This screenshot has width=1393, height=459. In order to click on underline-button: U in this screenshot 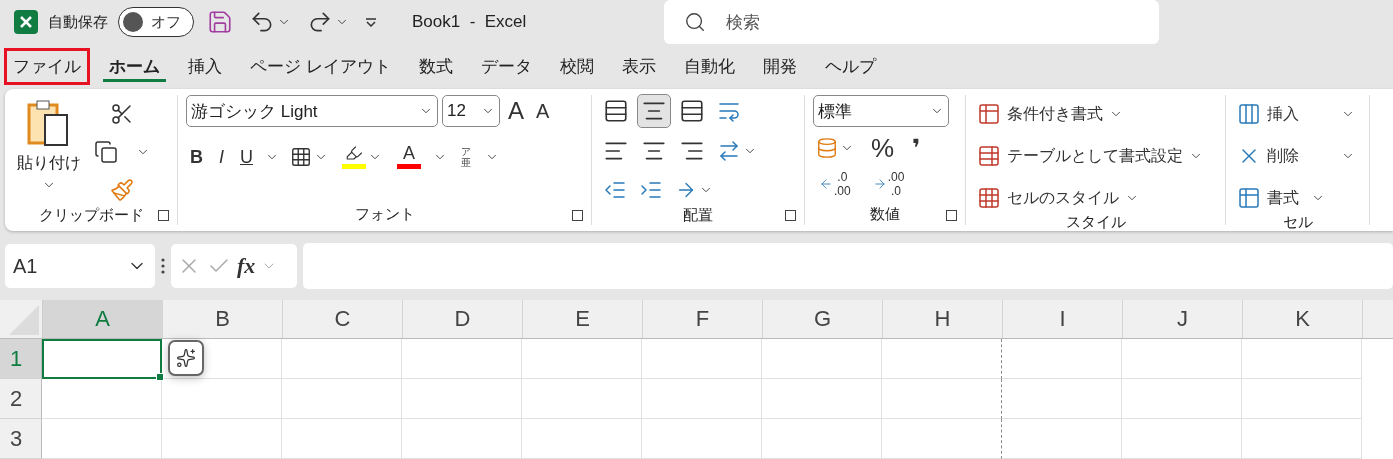, I will do `click(246, 156)`.